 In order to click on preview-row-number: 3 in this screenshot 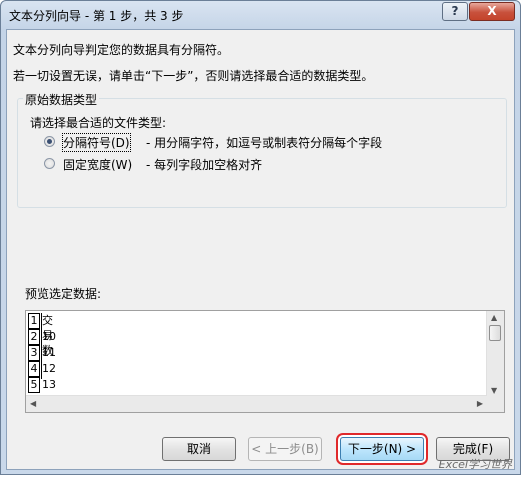, I will do `click(34, 353)`.